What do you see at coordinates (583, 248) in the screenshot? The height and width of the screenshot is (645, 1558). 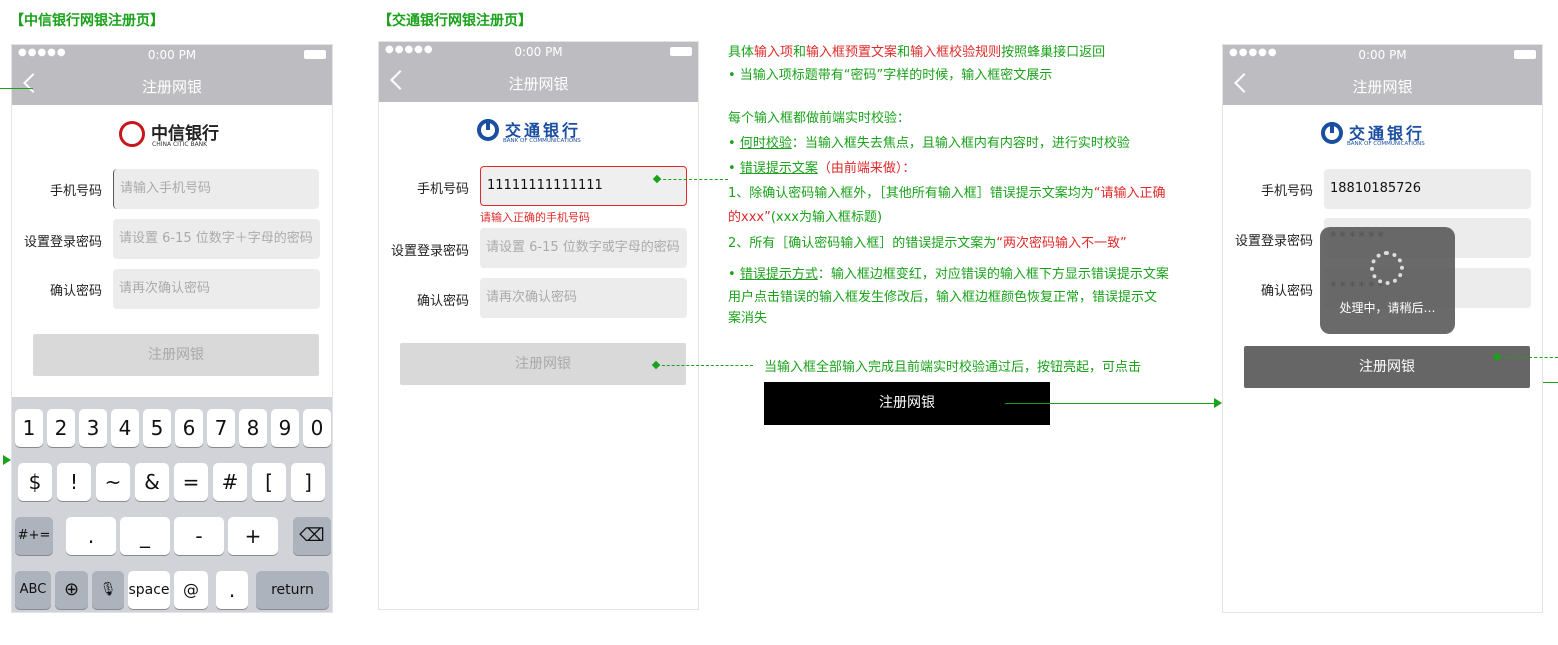 I see `password-input: 请设置 6-15 位数字或字母的密码` at bounding box center [583, 248].